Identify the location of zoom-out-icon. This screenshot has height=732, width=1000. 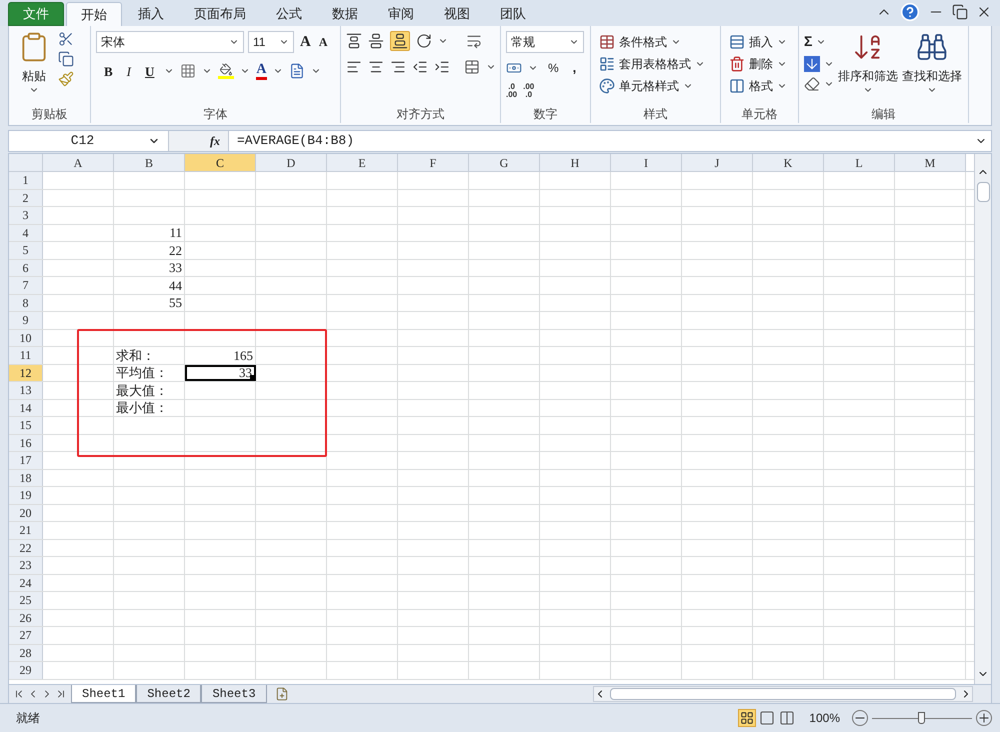
(860, 718).